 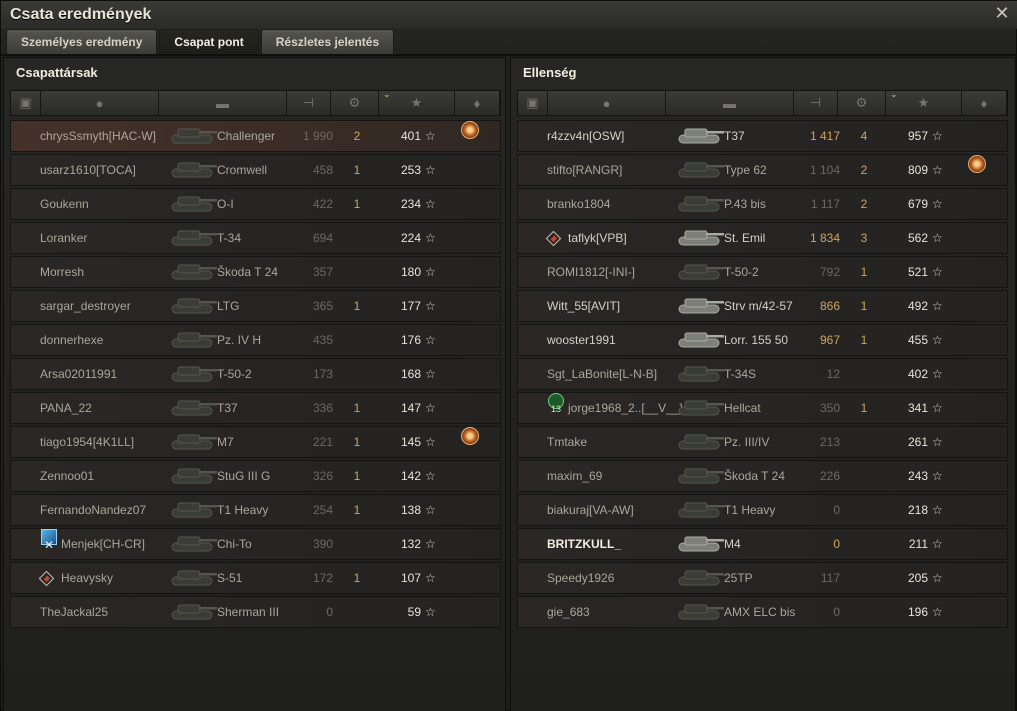 I want to click on enemy-player-row: 13 jorge1968_2..[__V__] Hellcat 350 1 341 ☆, so click(x=762, y=408).